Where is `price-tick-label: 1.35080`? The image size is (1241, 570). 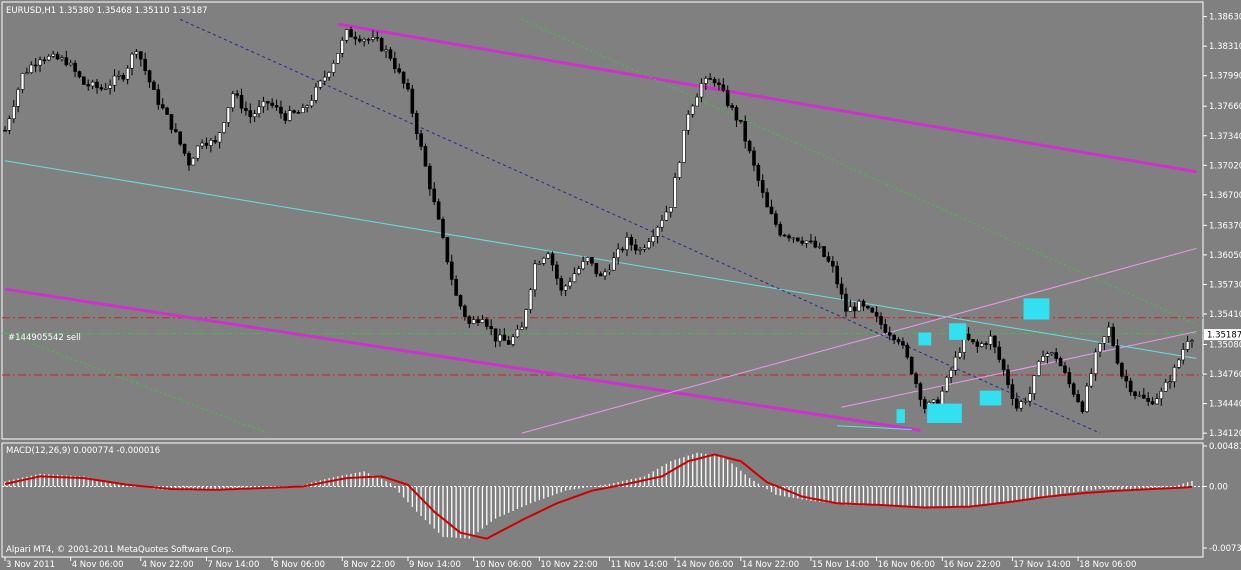 price-tick-label: 1.35080 is located at coordinates (1225, 345).